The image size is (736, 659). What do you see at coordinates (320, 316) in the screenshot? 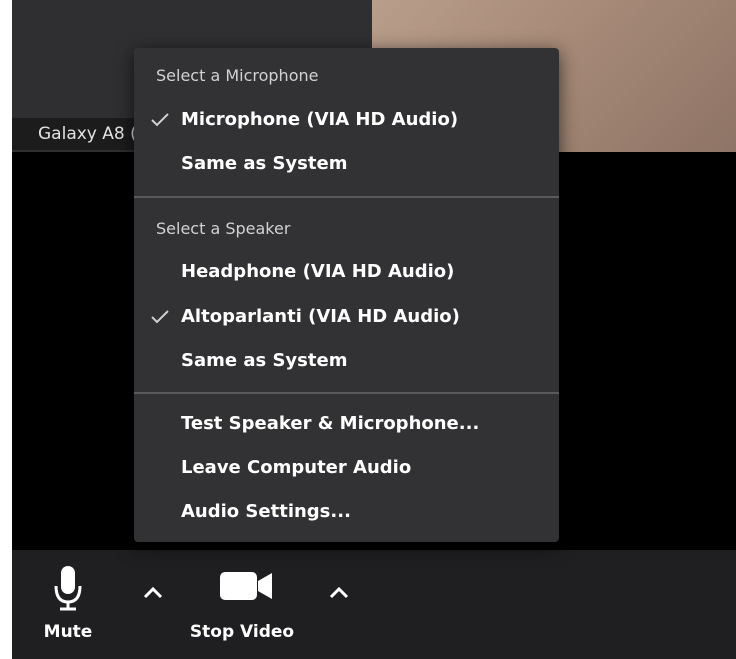
I see `menu-item-label: Altoparlanti (VIA HD Audio)` at bounding box center [320, 316].